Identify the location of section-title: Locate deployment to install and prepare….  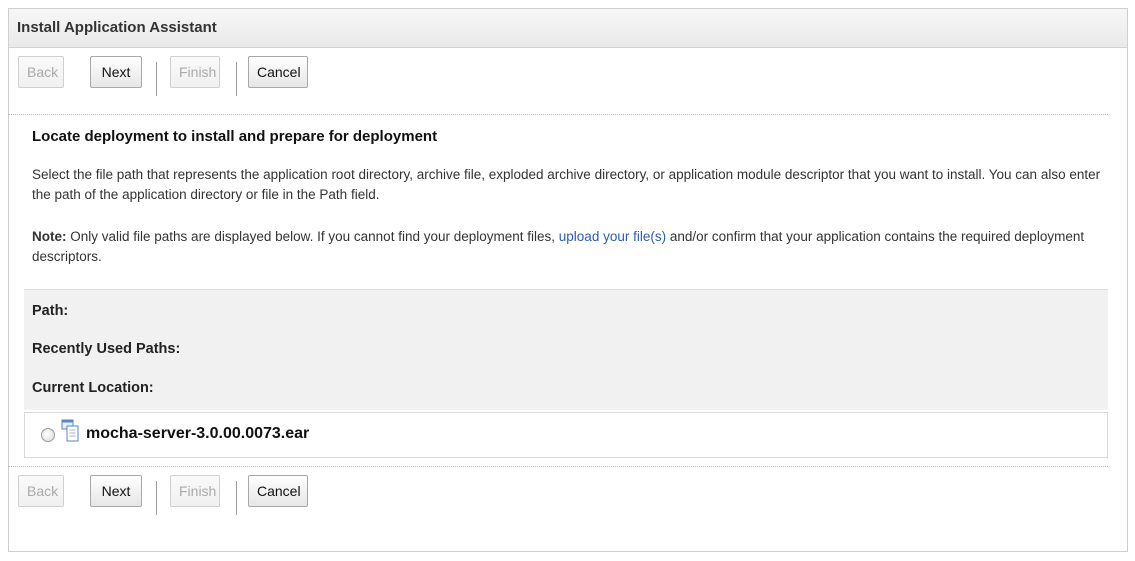
(235, 136).